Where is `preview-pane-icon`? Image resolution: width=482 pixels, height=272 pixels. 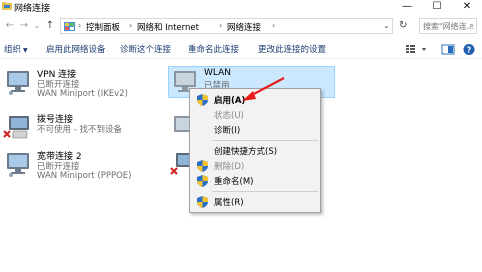 preview-pane-icon is located at coordinates (448, 49).